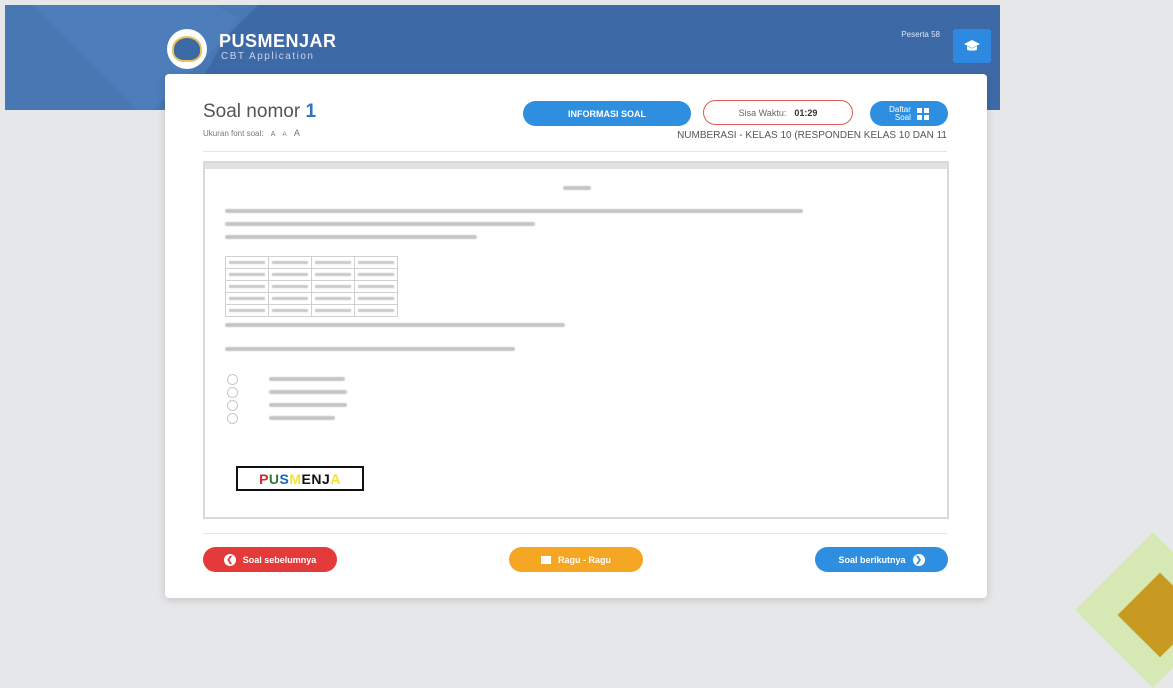 The height and width of the screenshot is (688, 1173). I want to click on next-label: Soal berikutnya, so click(872, 559).